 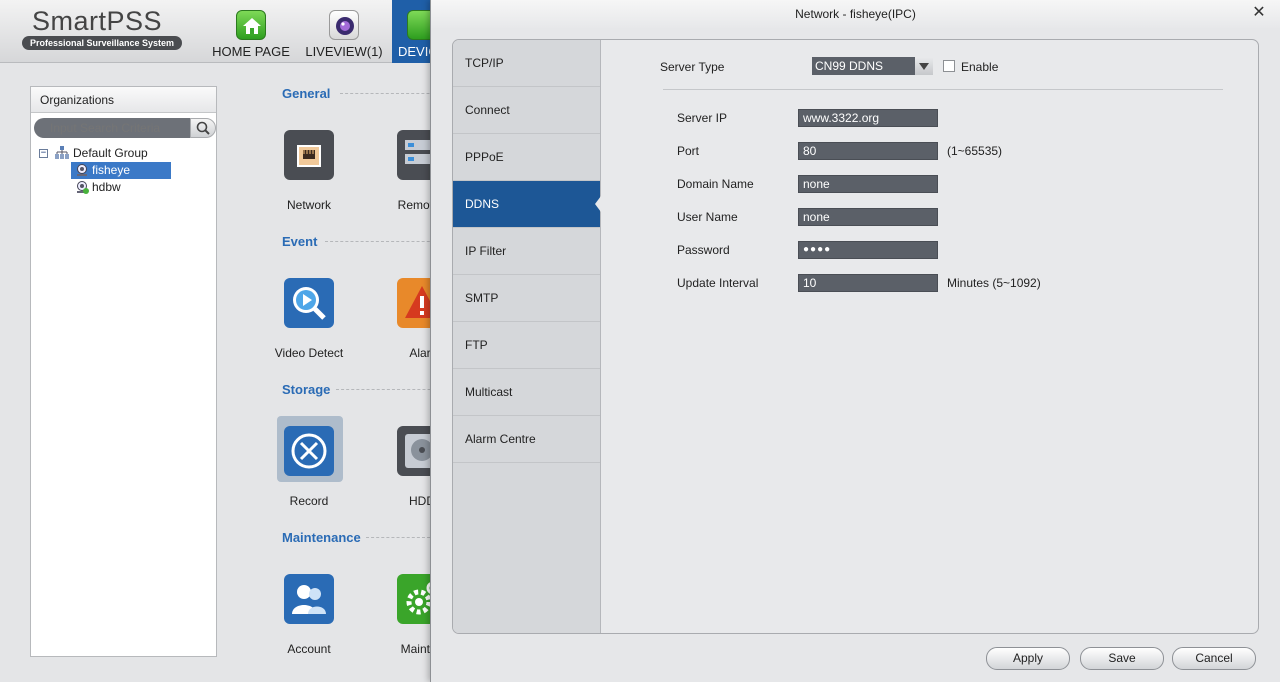 I want to click on form-divider, so click(x=943, y=89).